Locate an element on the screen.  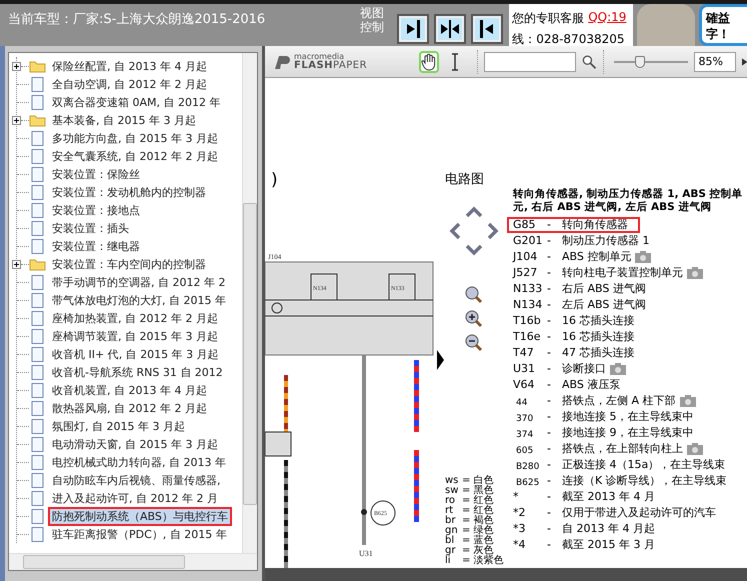
legend-text: ABS 液压泵 is located at coordinates (591, 385).